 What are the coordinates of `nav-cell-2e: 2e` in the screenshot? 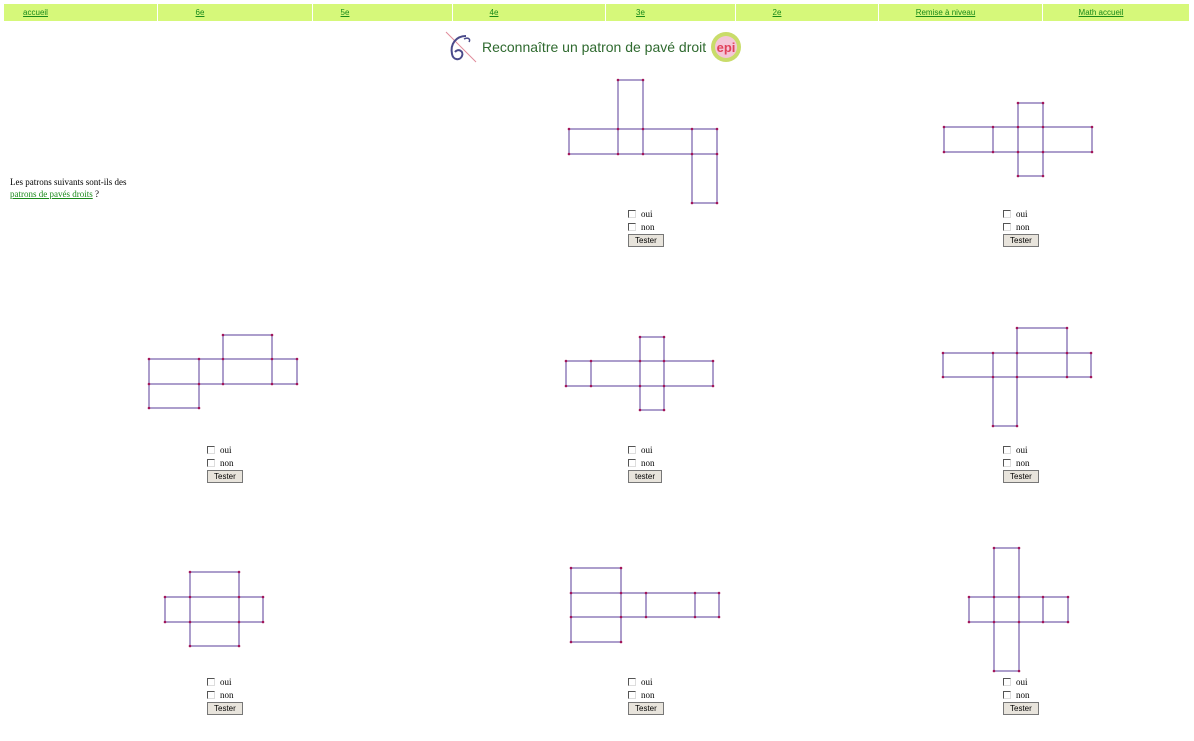 It's located at (807, 12).